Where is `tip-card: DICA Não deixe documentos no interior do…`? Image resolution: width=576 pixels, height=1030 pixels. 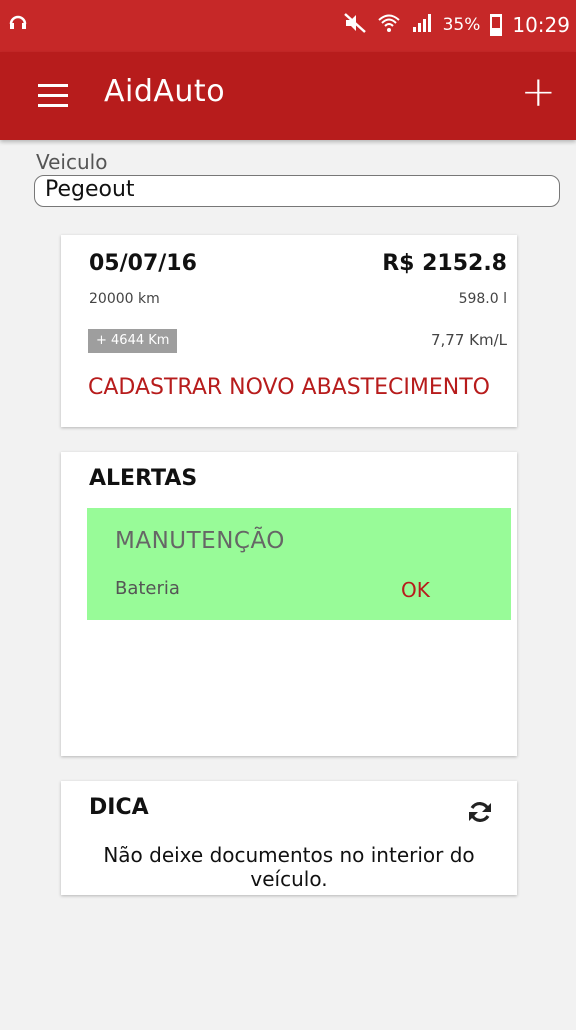 tip-card: DICA Não deixe documentos no interior do… is located at coordinates (289, 838).